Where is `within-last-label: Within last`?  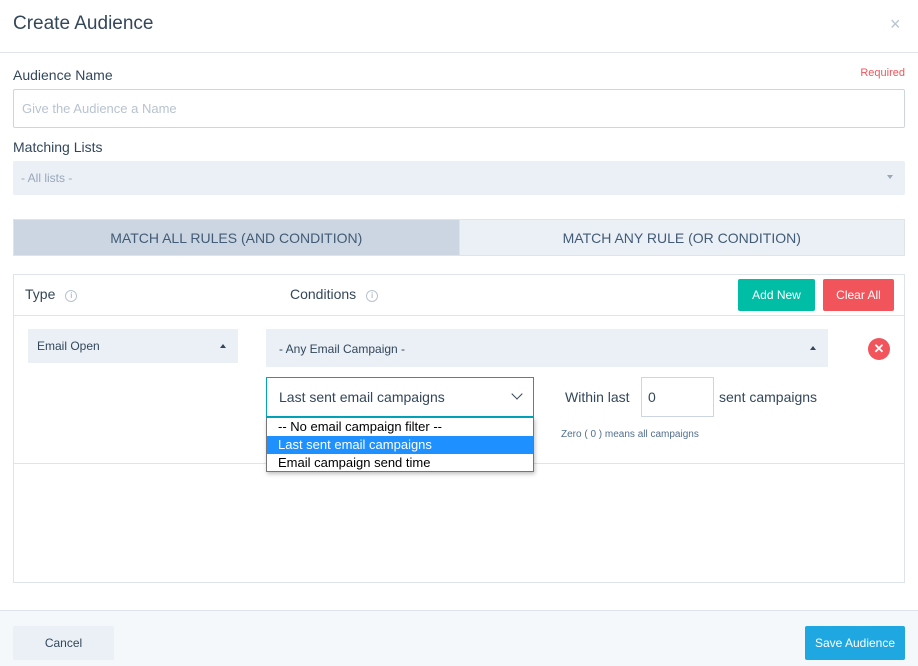 within-last-label: Within last is located at coordinates (597, 397).